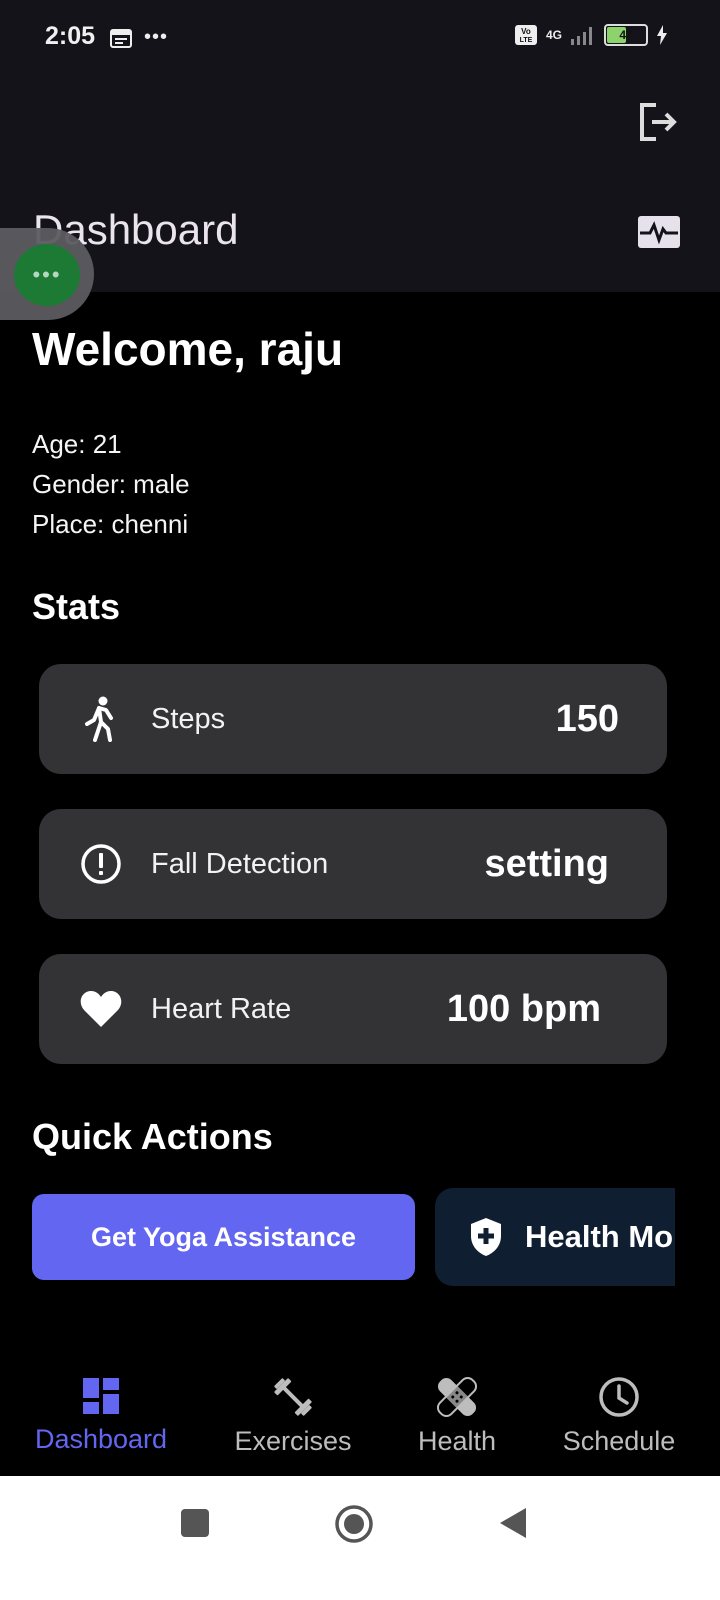 The image size is (720, 1600). I want to click on clock-icon, so click(619, 1397).